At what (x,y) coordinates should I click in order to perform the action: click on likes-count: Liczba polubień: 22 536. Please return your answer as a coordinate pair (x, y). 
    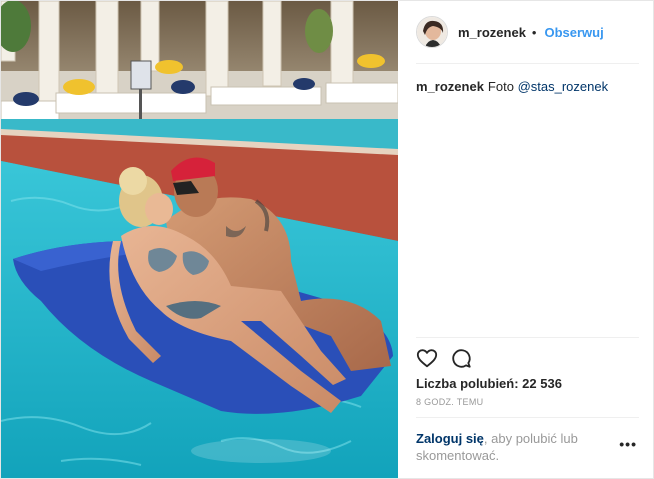
    Looking at the image, I should click on (527, 383).